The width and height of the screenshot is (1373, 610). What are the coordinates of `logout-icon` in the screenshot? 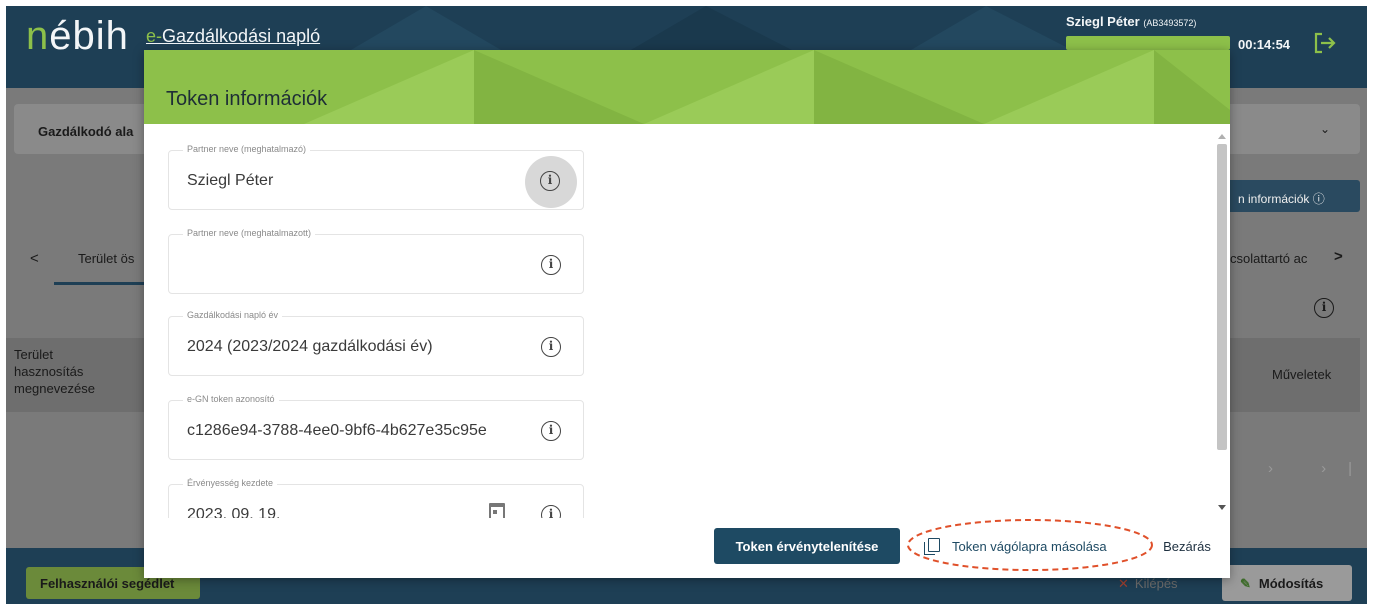 It's located at (1325, 43).